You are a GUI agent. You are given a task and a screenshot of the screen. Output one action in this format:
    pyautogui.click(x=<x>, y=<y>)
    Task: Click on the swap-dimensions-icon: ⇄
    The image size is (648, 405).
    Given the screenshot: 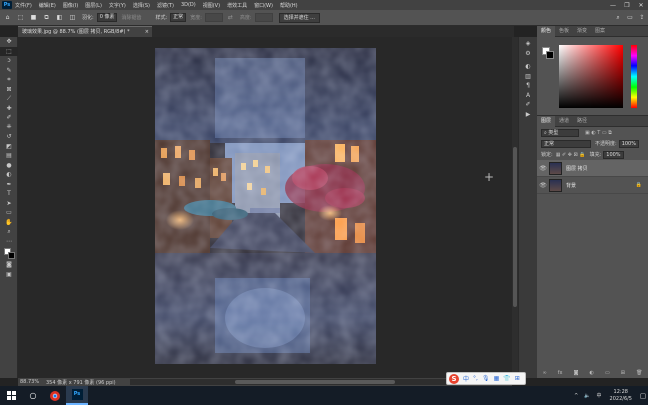 What is the action you would take?
    pyautogui.click(x=230, y=17)
    